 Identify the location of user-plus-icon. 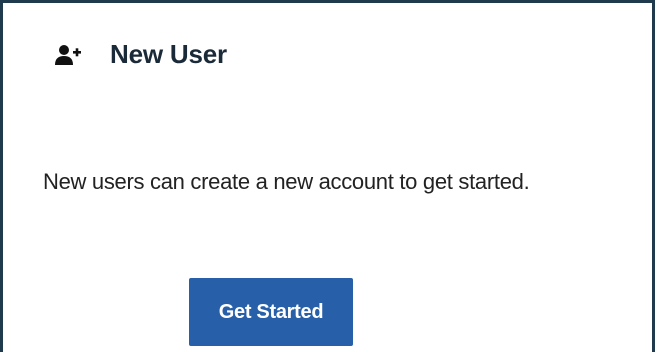
(68, 55).